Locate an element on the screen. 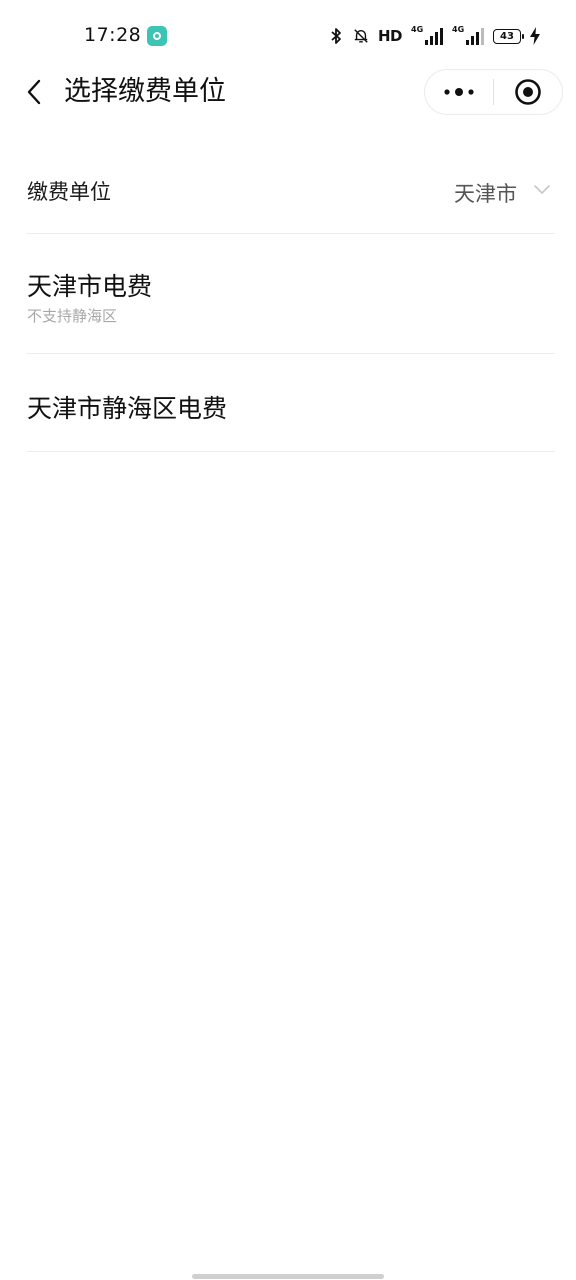 Image resolution: width=576 pixels, height=1280 pixels. list-item-tianjin-electricity: 天津市电费 不支持静海区 is located at coordinates (291, 294).